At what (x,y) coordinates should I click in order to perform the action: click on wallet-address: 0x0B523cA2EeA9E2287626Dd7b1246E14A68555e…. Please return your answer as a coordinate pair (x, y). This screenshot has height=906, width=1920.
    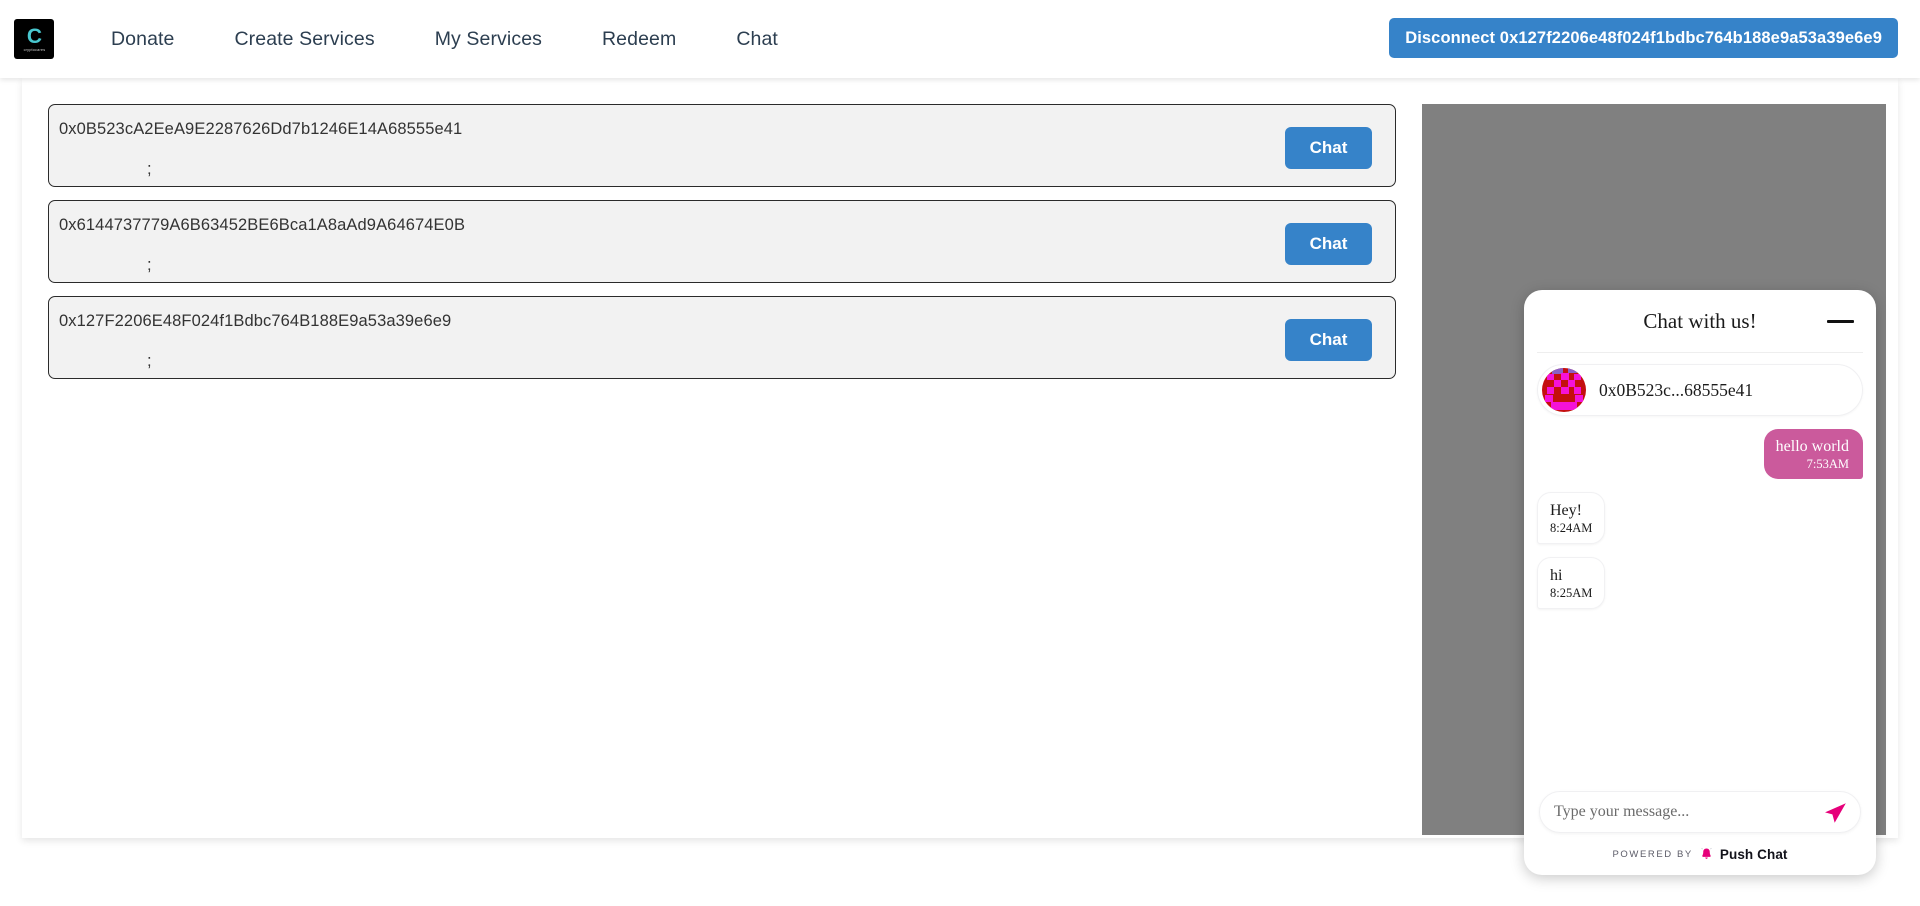
    Looking at the image, I should click on (261, 129).